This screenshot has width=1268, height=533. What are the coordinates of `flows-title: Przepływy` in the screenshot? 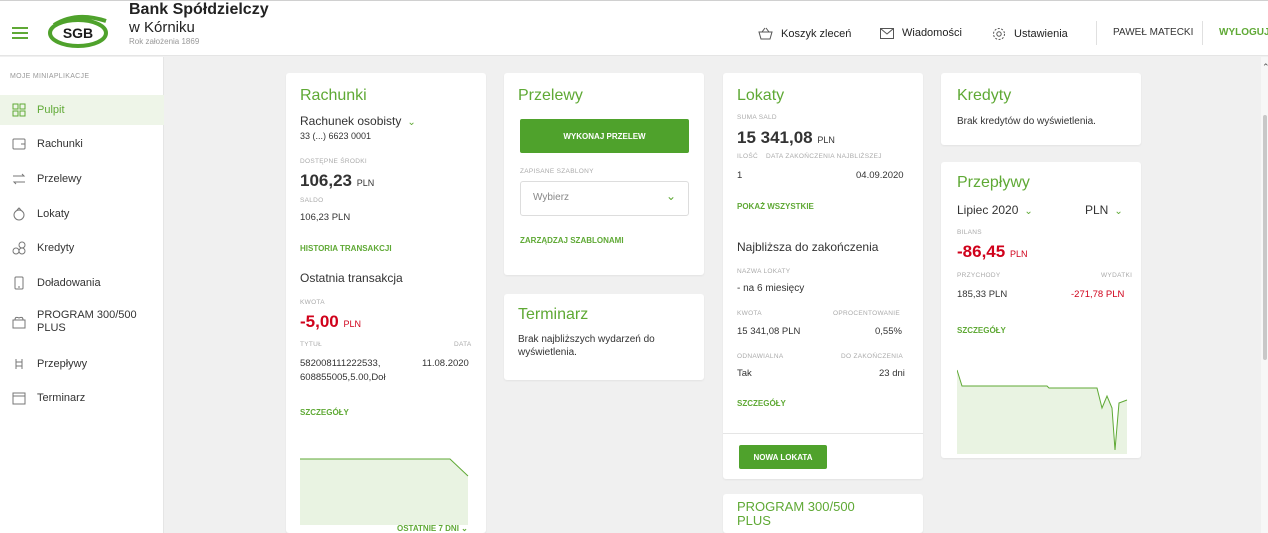 It's located at (993, 182).